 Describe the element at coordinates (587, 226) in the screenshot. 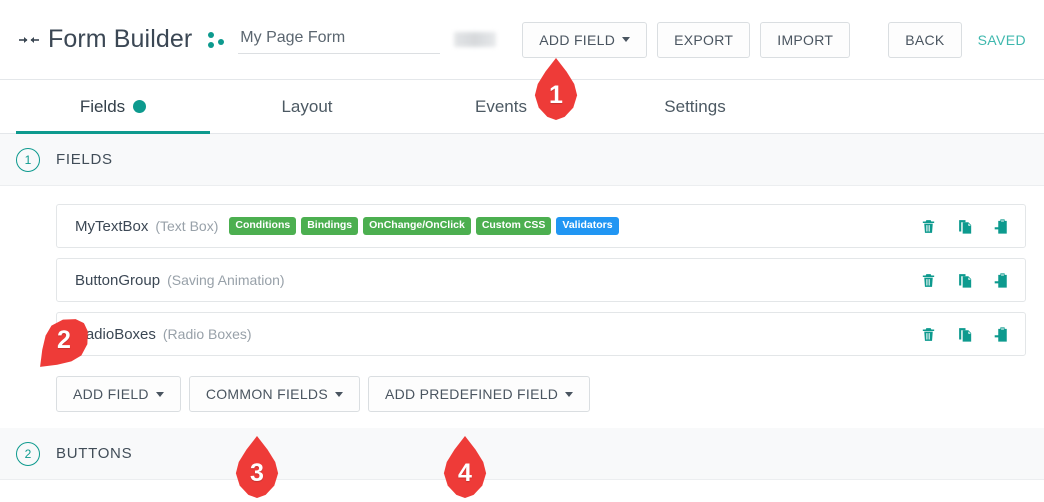

I see `status-badge: Validators` at that location.